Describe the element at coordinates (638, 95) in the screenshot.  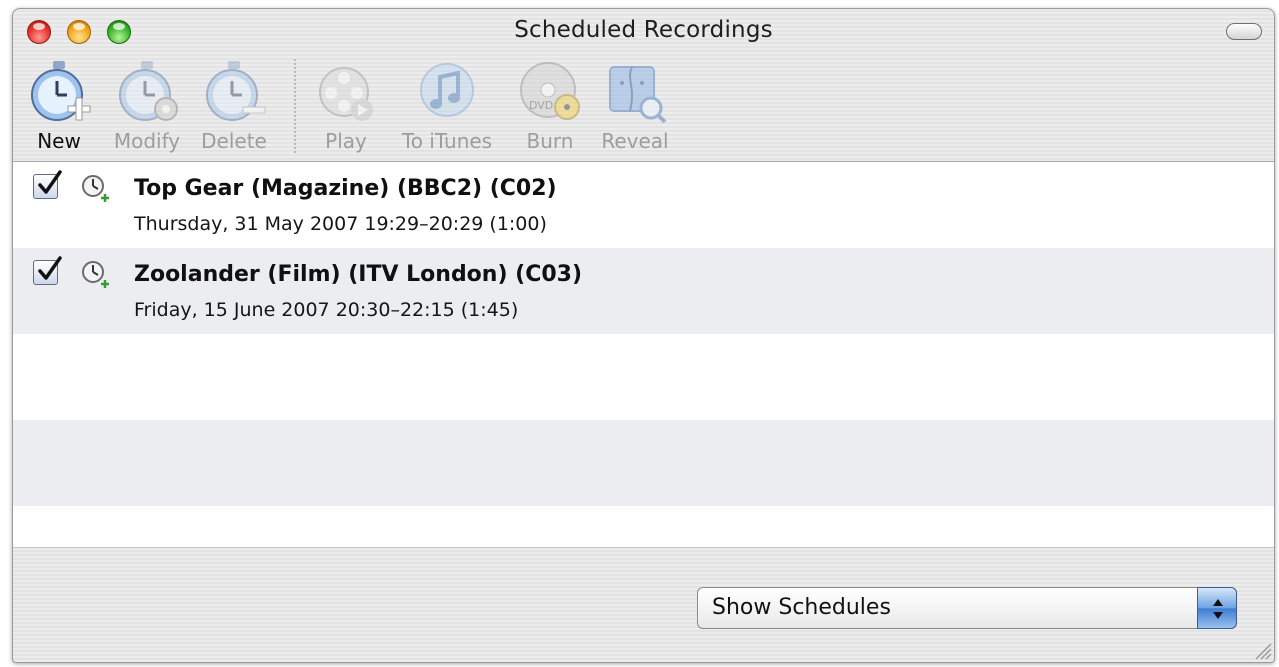
I see `finder-reveal-icon` at that location.